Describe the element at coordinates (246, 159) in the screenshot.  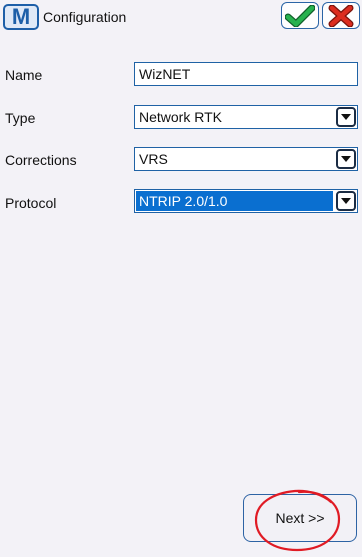
I see `corrections-select: VRS` at that location.